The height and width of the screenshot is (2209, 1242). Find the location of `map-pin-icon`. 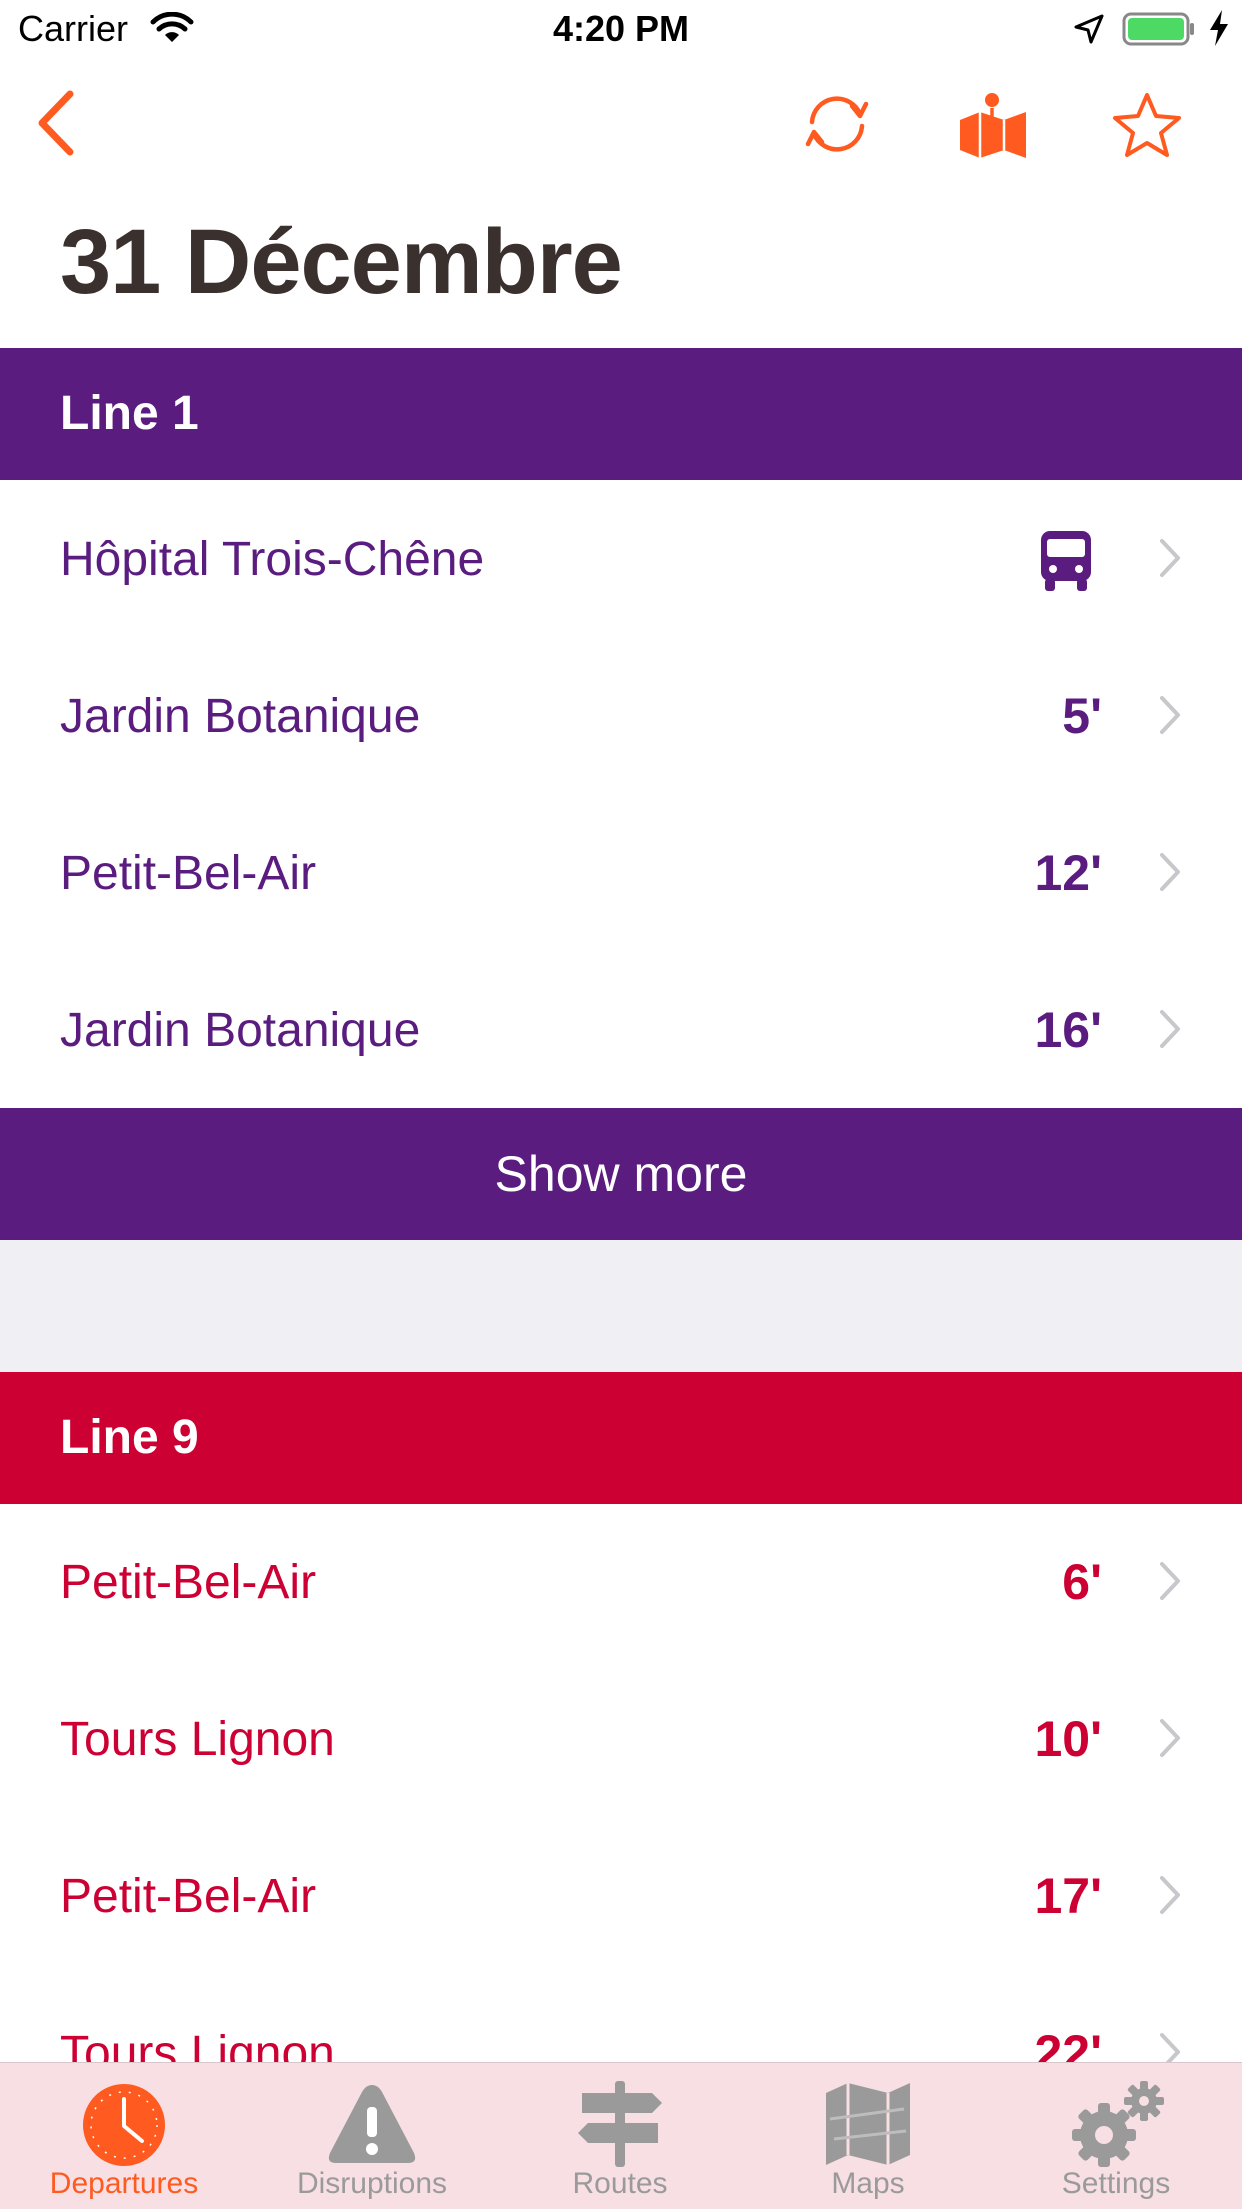

map-pin-icon is located at coordinates (993, 127).